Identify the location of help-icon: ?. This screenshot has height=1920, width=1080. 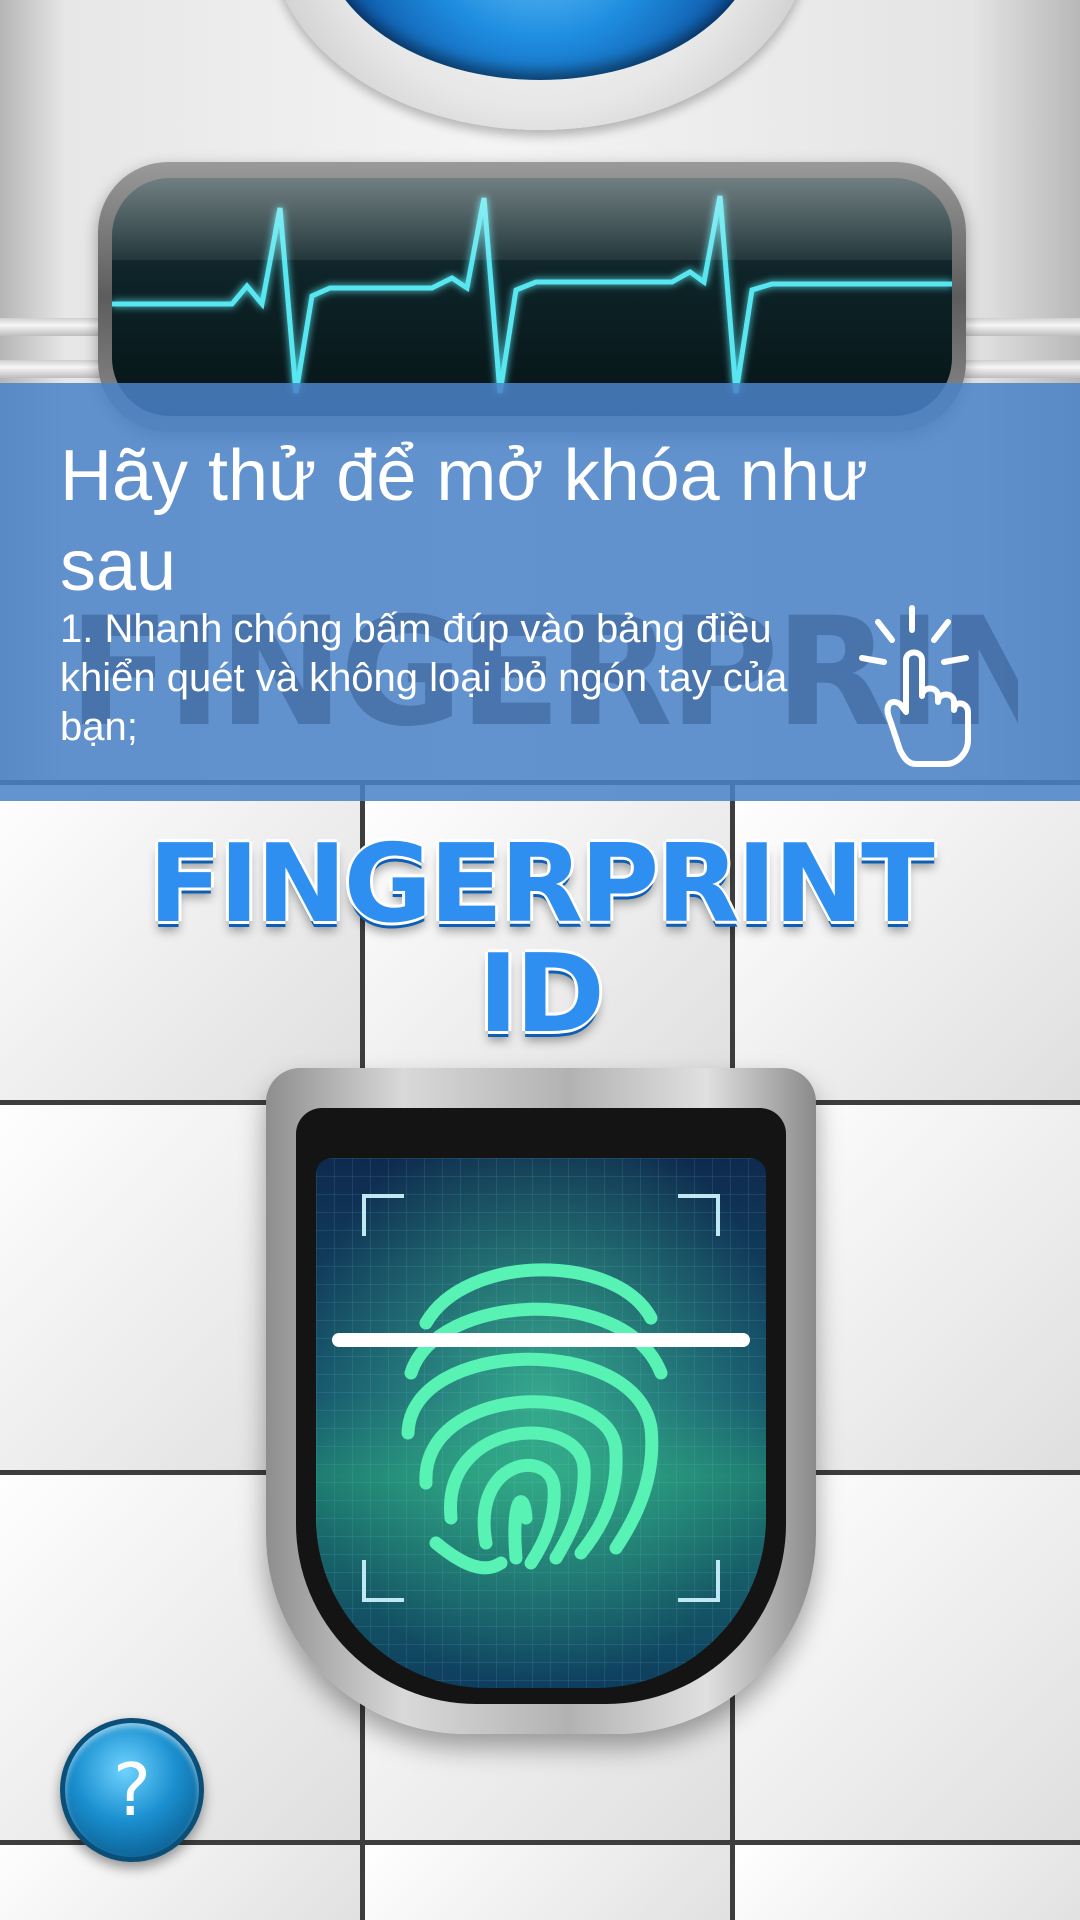
(132, 1790).